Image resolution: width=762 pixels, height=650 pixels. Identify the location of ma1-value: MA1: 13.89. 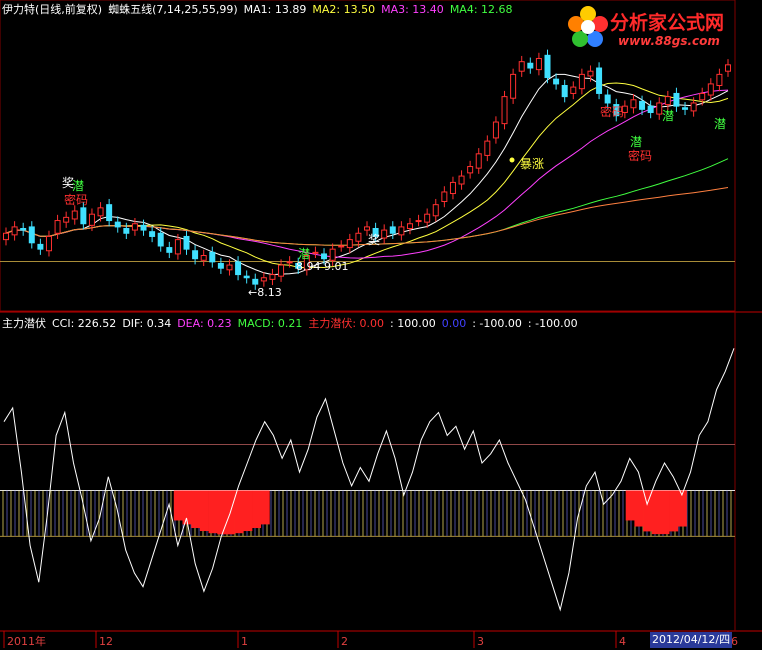
(275, 9).